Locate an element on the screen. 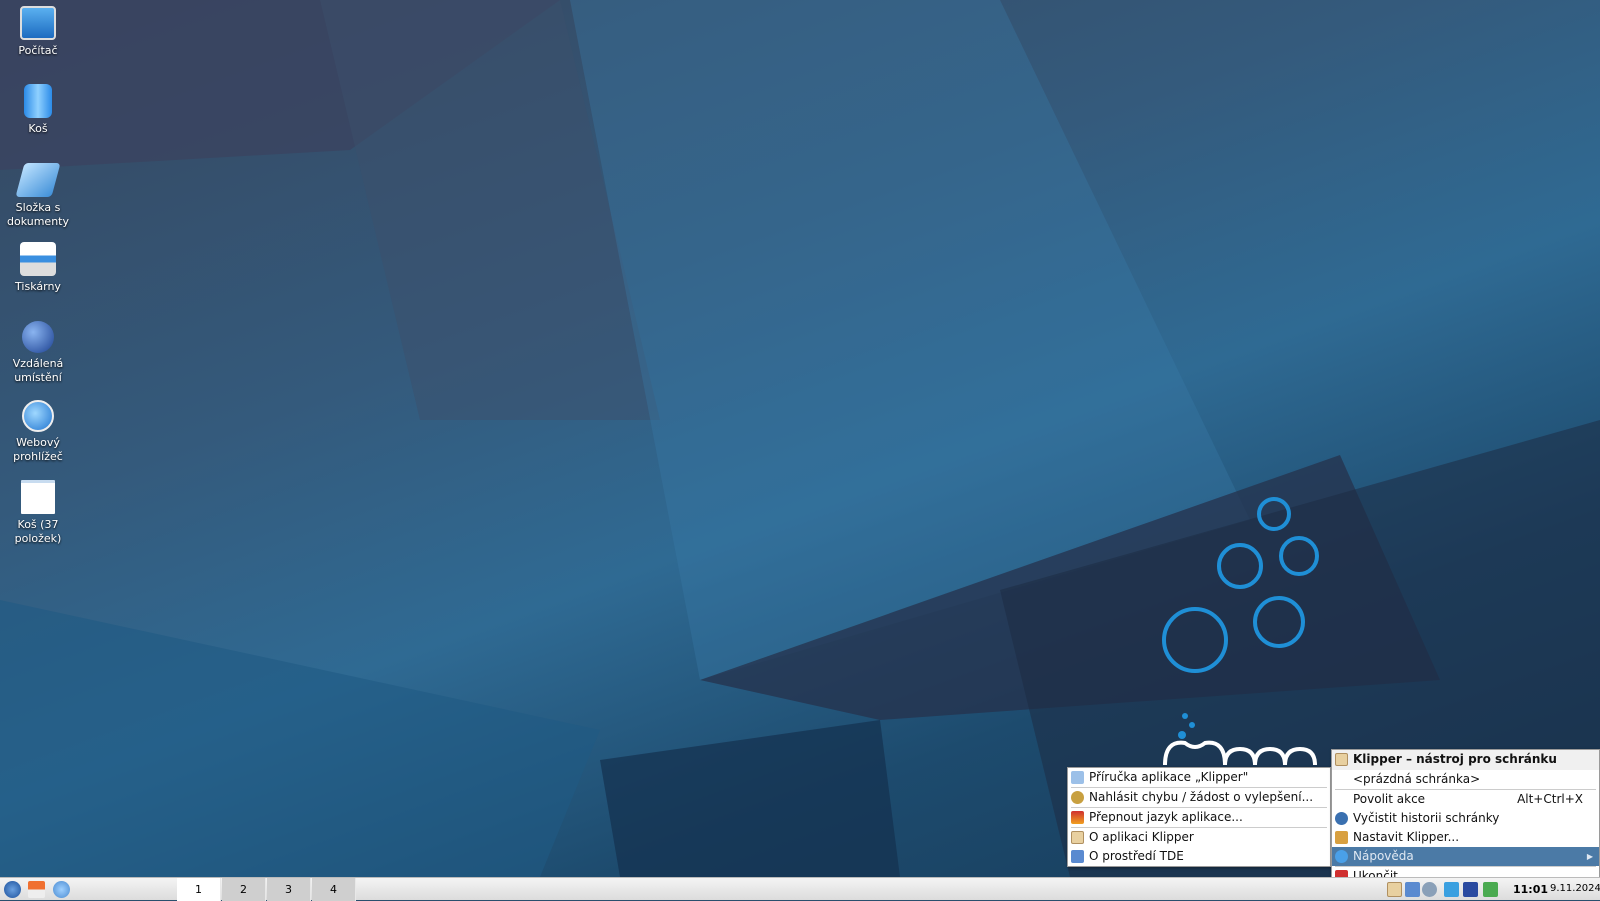 Image resolution: width=1600 pixels, height=901 pixels. pager-desktop-3: 3 is located at coordinates (289, 889).